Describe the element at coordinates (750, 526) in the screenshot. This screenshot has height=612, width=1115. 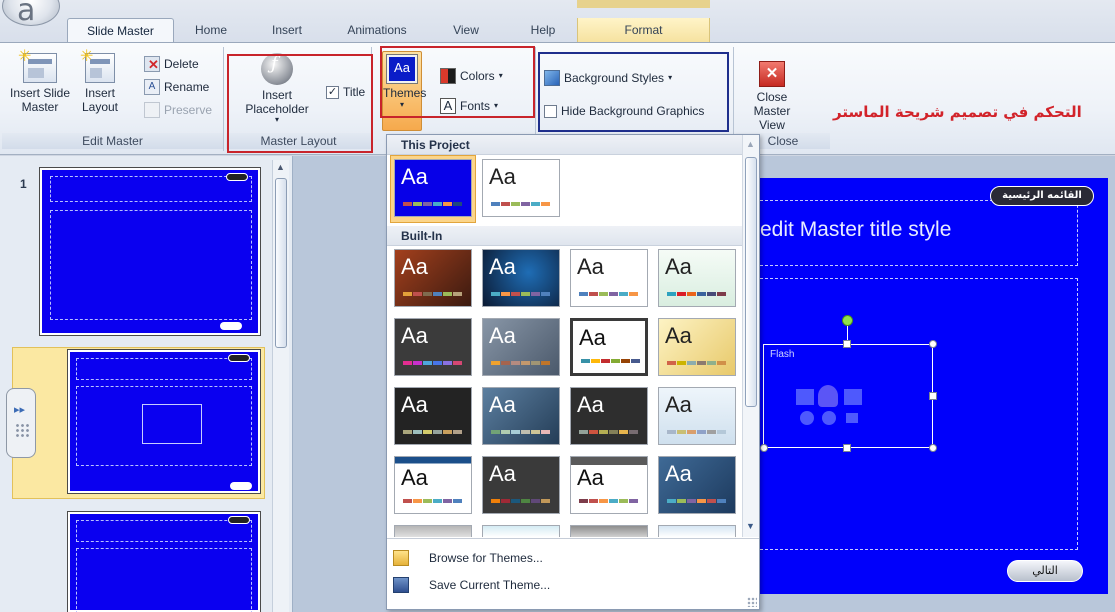
I see `scroll-down-icon: ▼` at that location.